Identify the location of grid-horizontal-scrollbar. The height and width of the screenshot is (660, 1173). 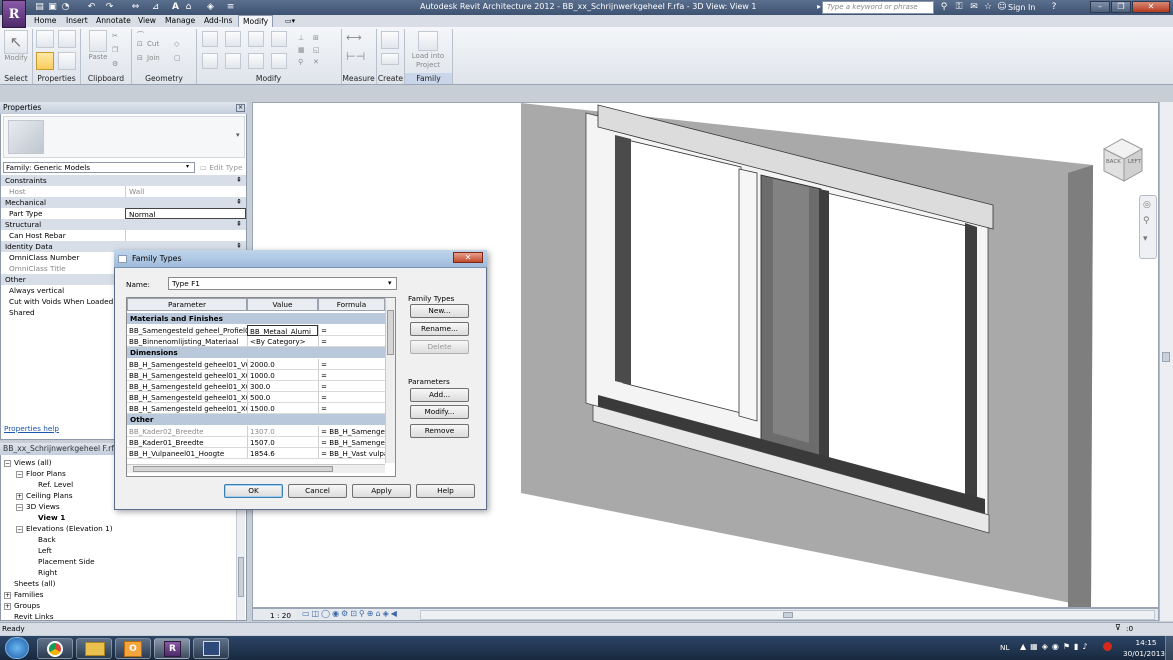
(256, 468).